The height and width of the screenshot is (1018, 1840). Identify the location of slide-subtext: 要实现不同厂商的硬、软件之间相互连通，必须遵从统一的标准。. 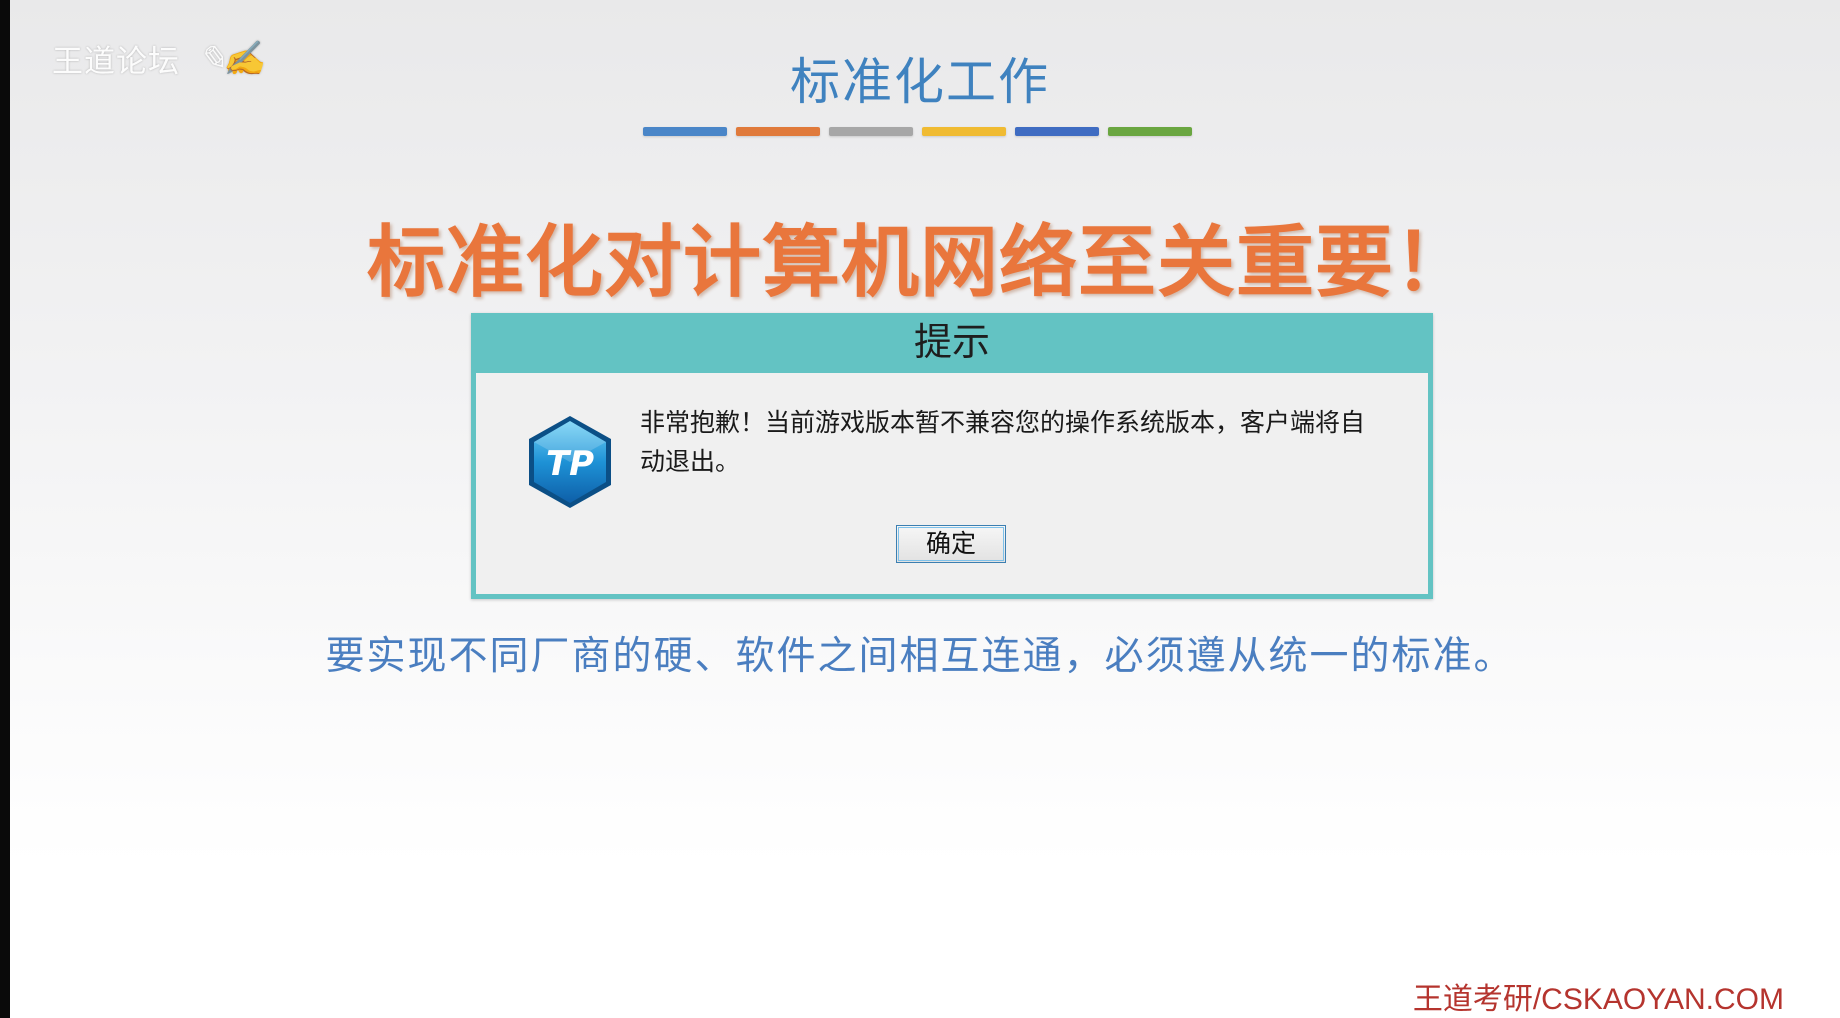
(920, 656).